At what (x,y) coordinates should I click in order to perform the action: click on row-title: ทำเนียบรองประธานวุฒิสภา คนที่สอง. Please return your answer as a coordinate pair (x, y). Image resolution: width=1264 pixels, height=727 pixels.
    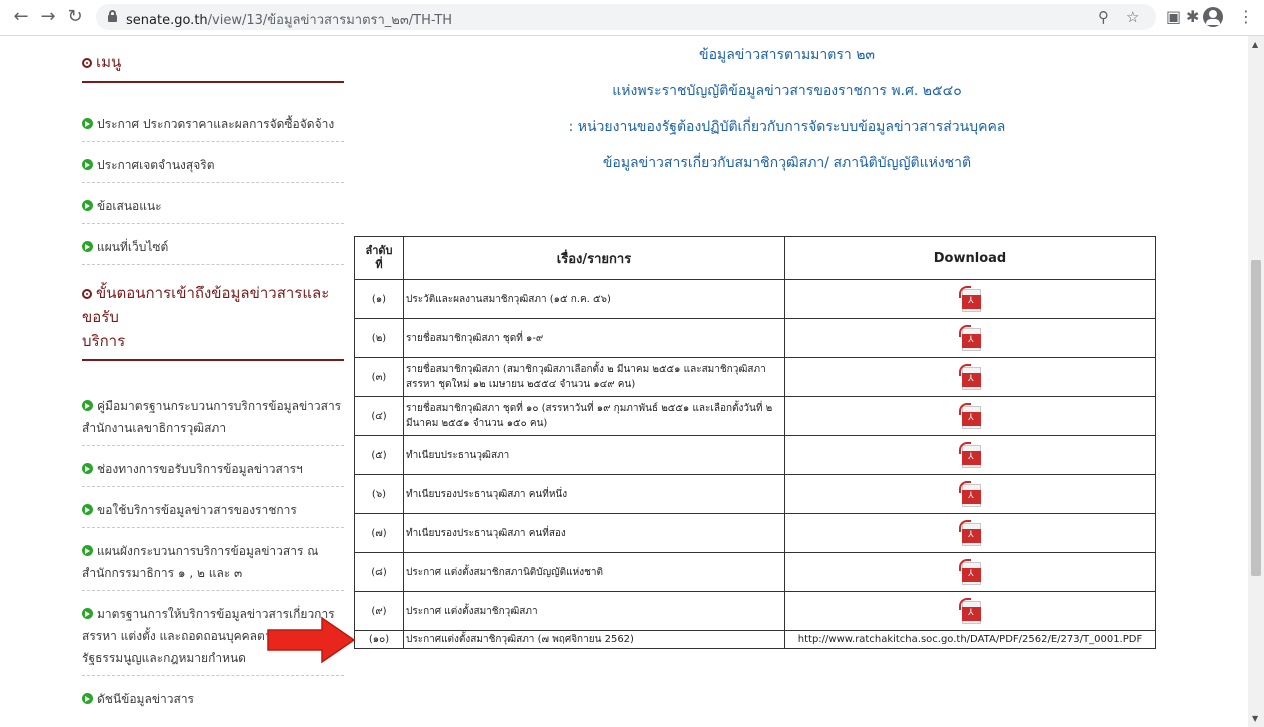
    Looking at the image, I should click on (594, 533).